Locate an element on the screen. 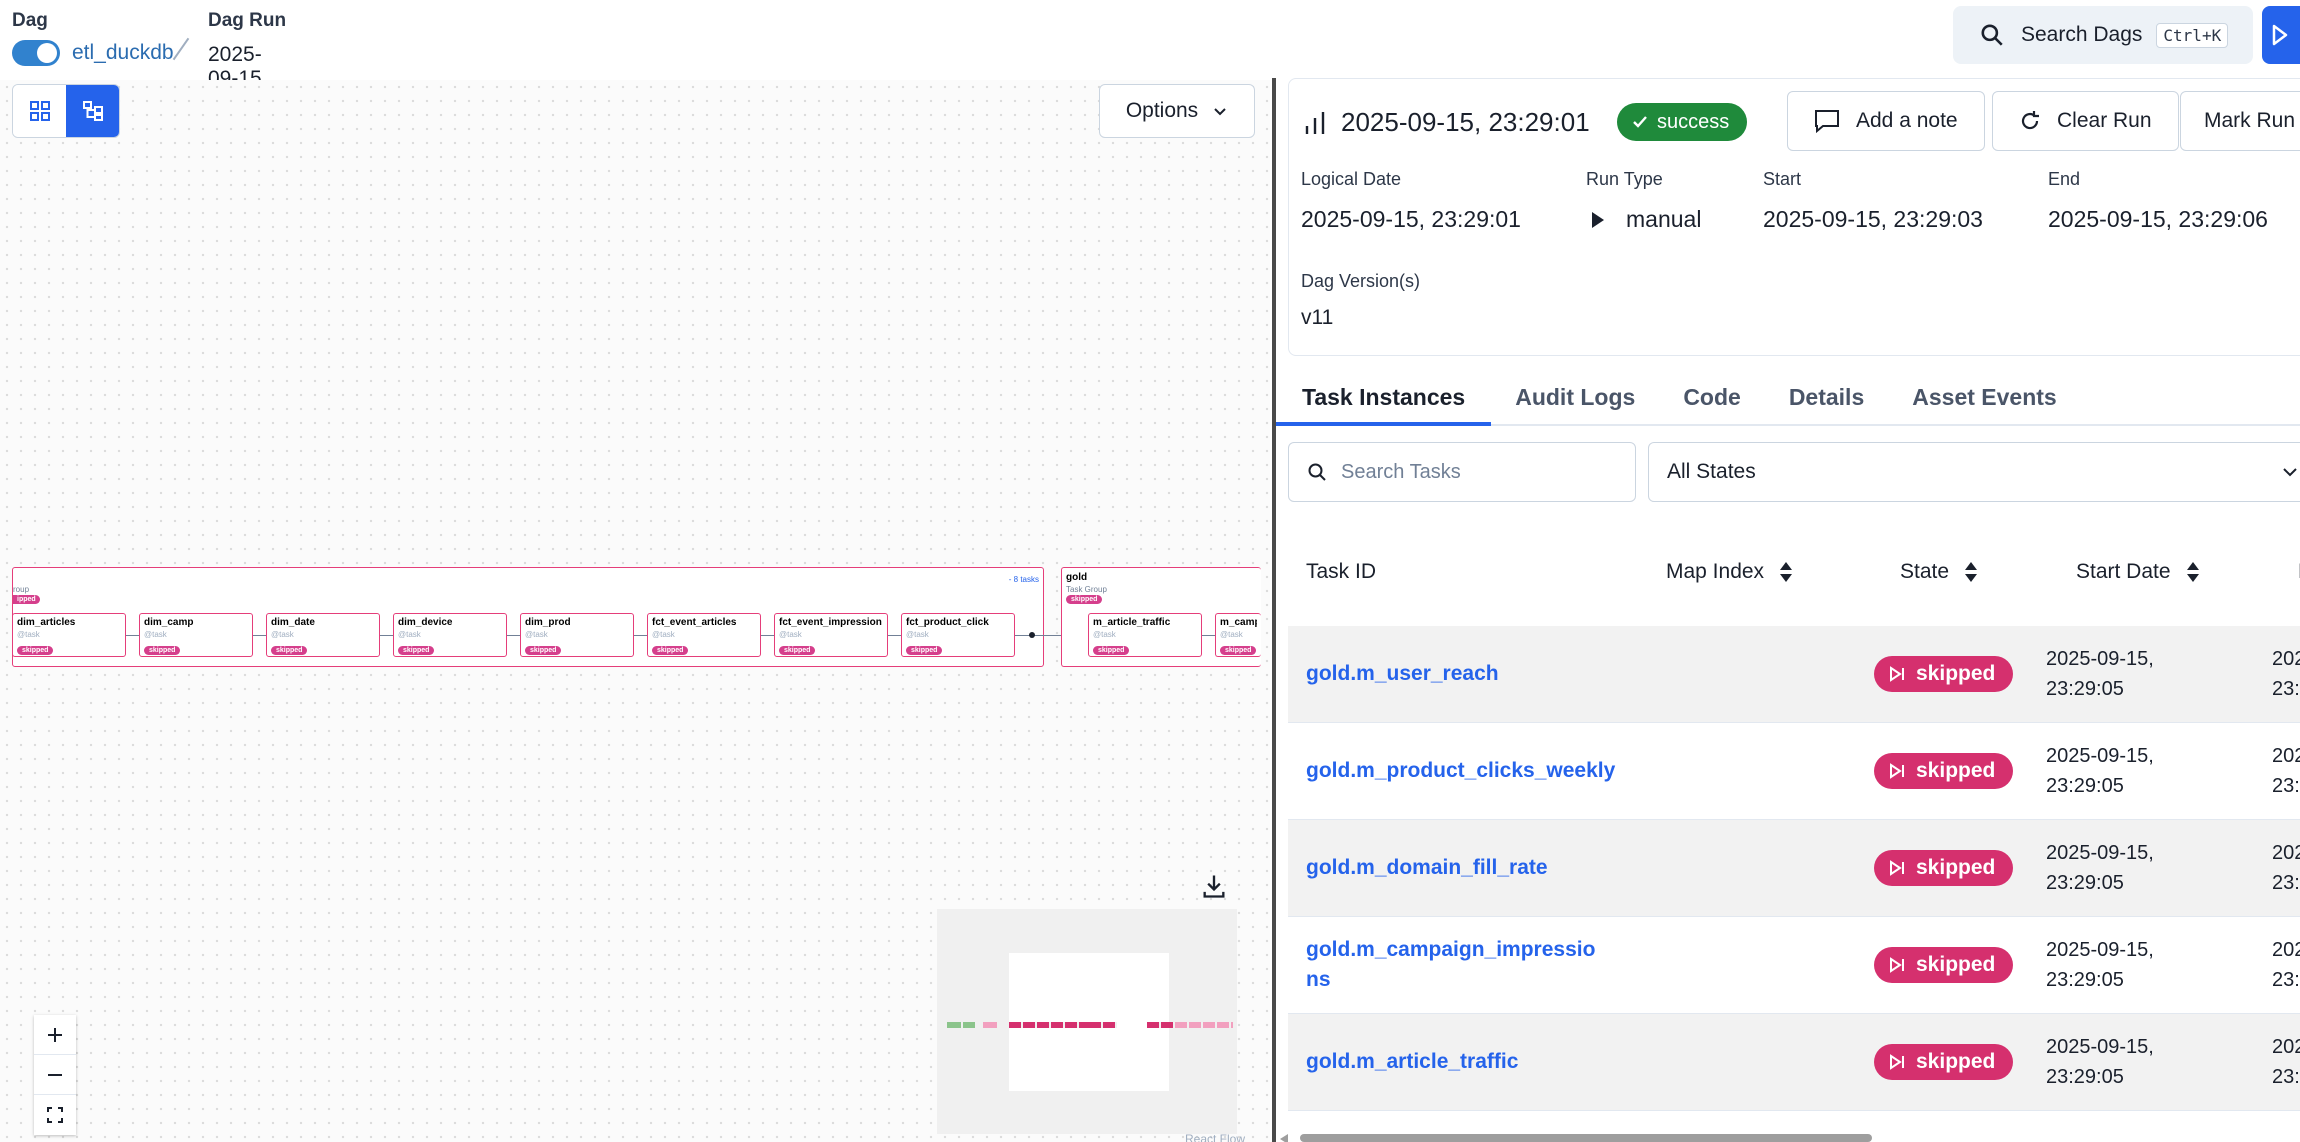 The height and width of the screenshot is (1142, 2300). search-dags-button: Search Dags Ctrl+K is located at coordinates (2103, 35).